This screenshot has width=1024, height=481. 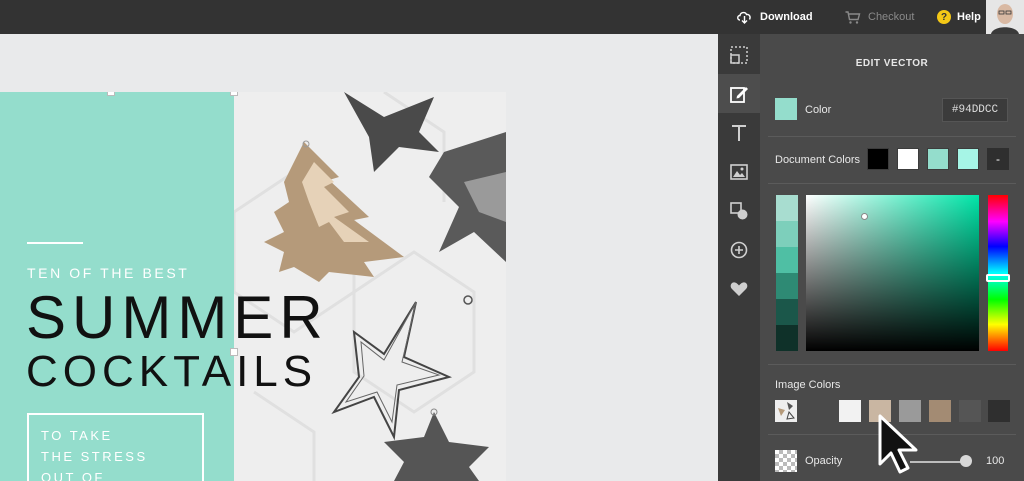 I want to click on image-thumbnail-icon, so click(x=786, y=411).